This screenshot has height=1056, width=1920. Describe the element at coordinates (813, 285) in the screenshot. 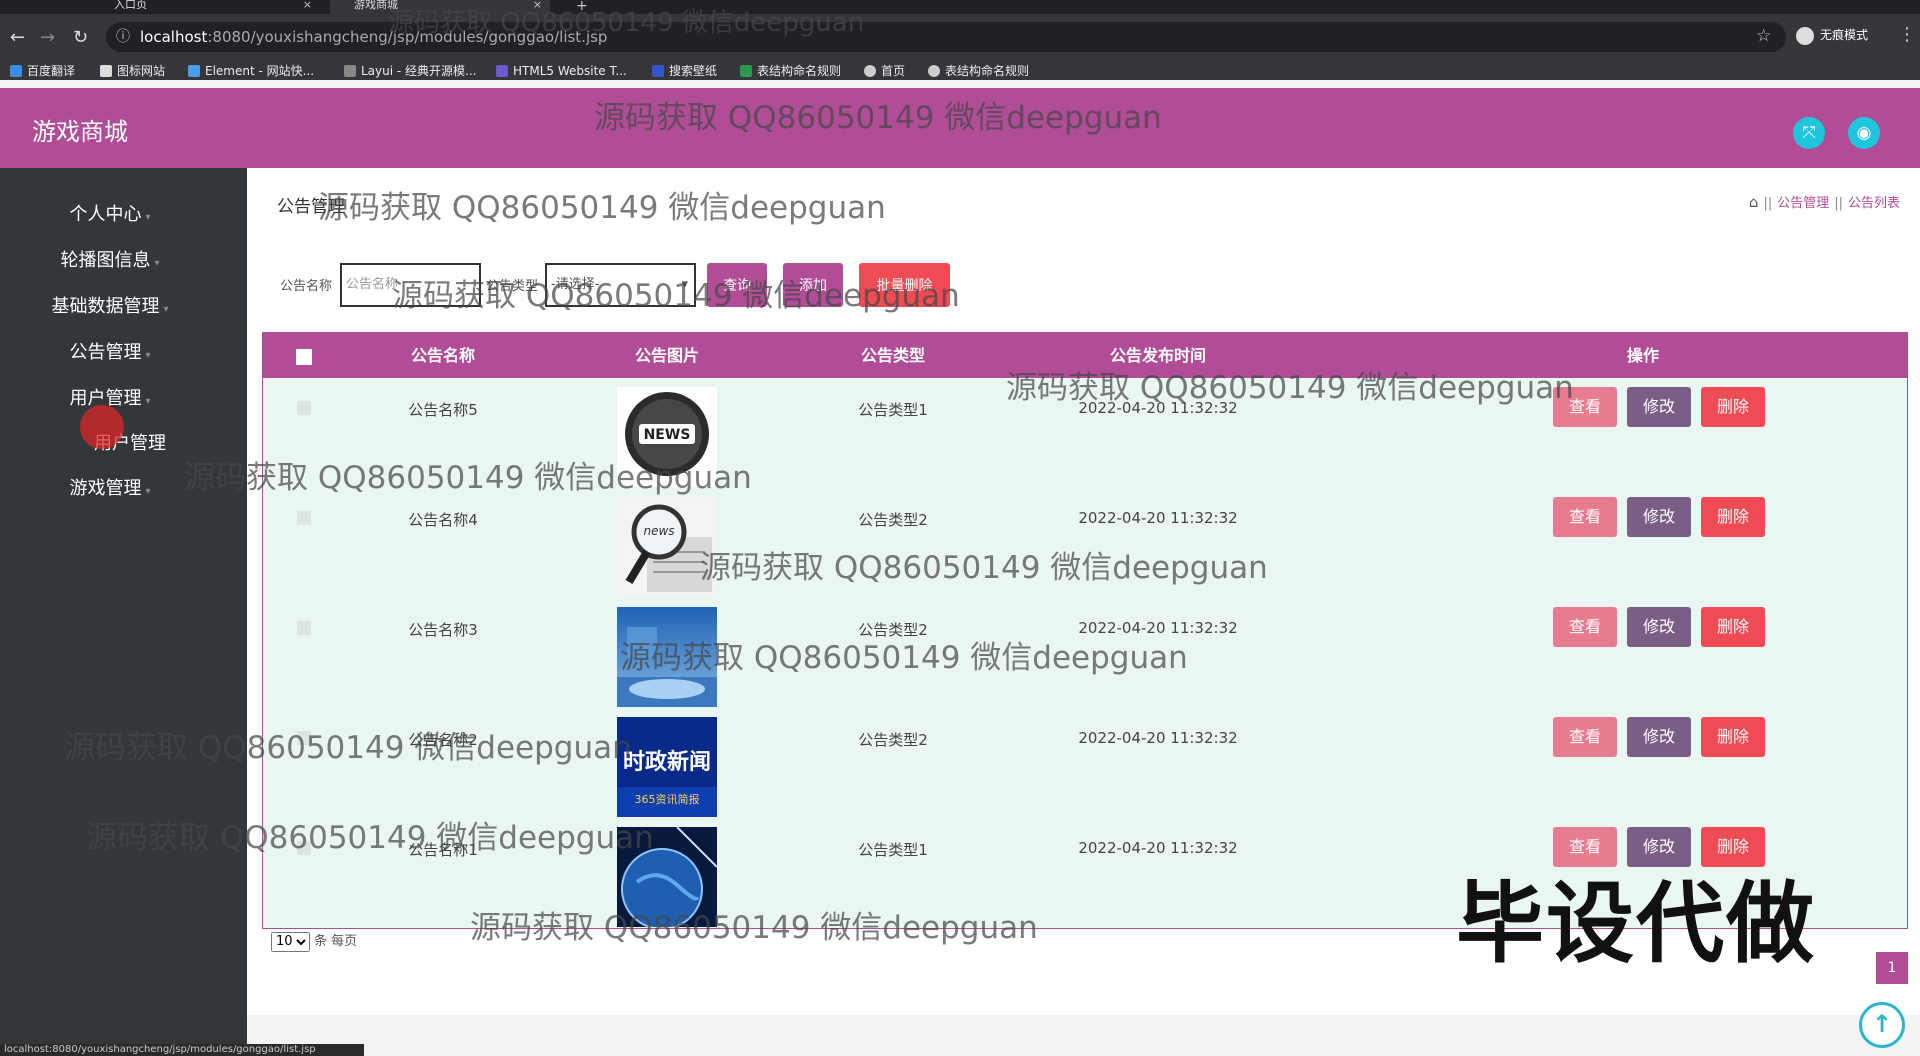

I see `add-button: 添加` at that location.